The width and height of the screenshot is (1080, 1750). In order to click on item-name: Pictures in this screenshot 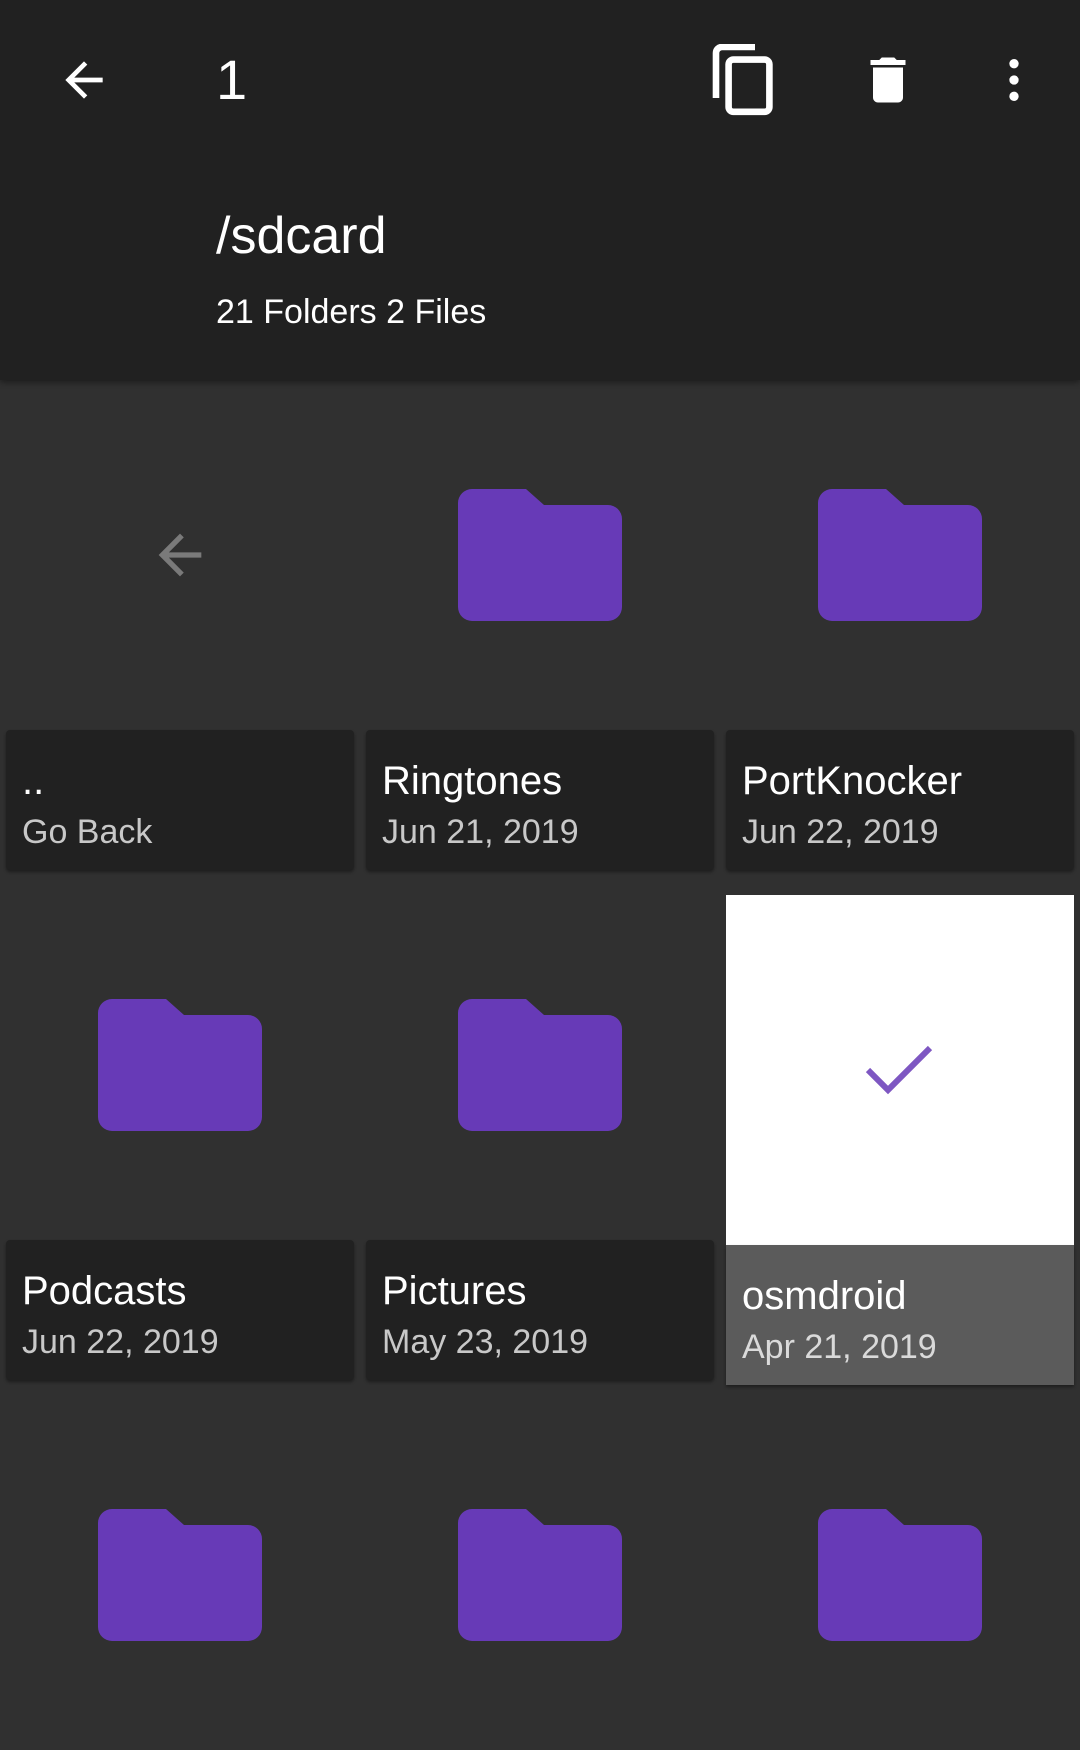, I will do `click(454, 1291)`.